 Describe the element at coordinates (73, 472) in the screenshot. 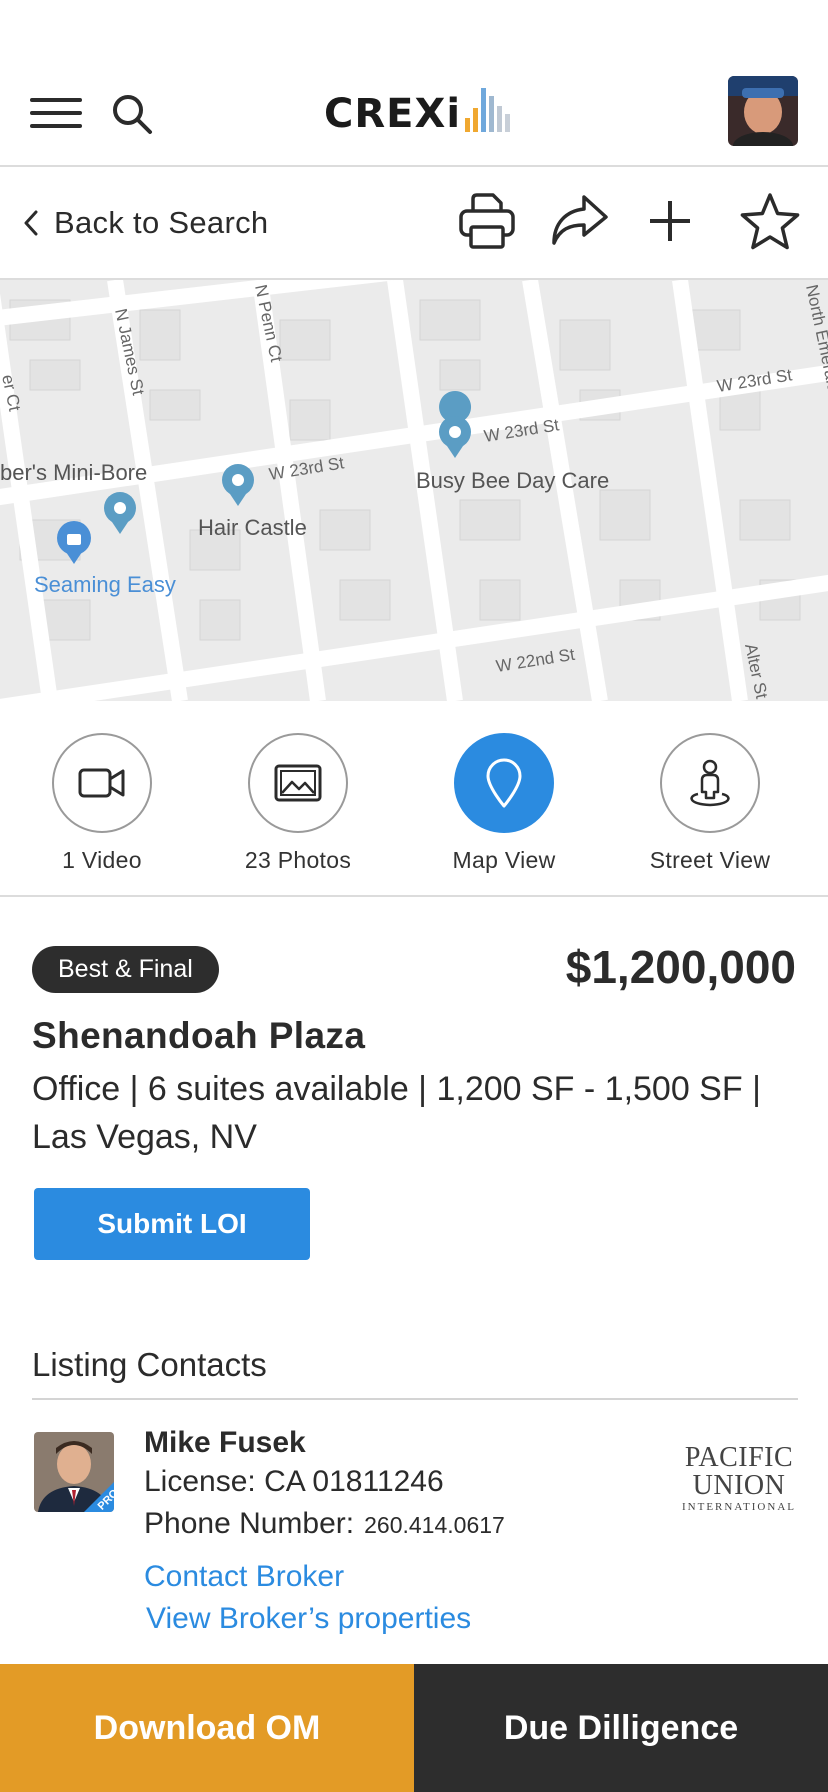

I see `place-label: ber's Mini-Bore` at that location.